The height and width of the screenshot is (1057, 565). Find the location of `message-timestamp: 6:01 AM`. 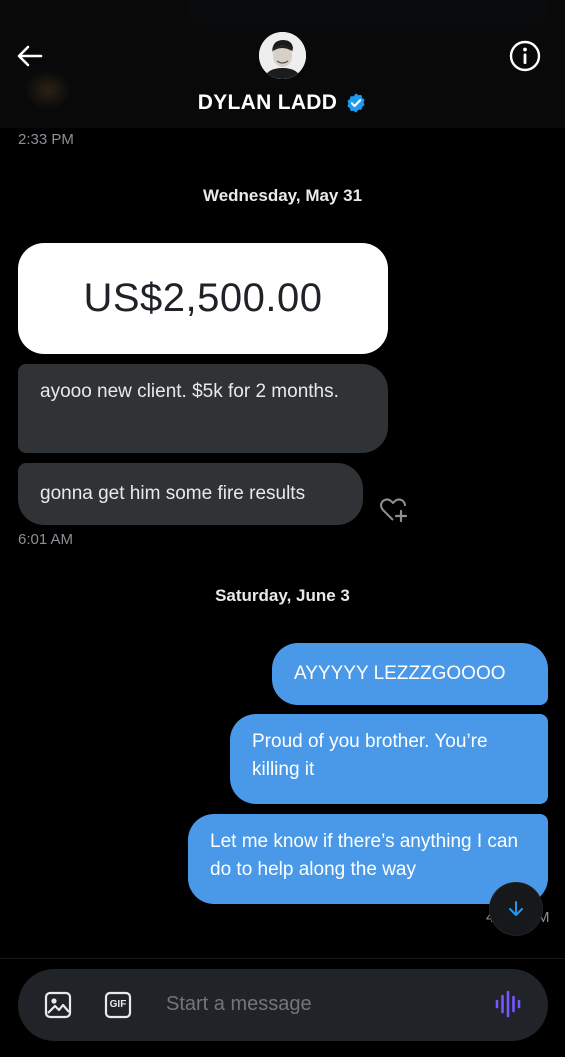

message-timestamp: 6:01 AM is located at coordinates (46, 539).